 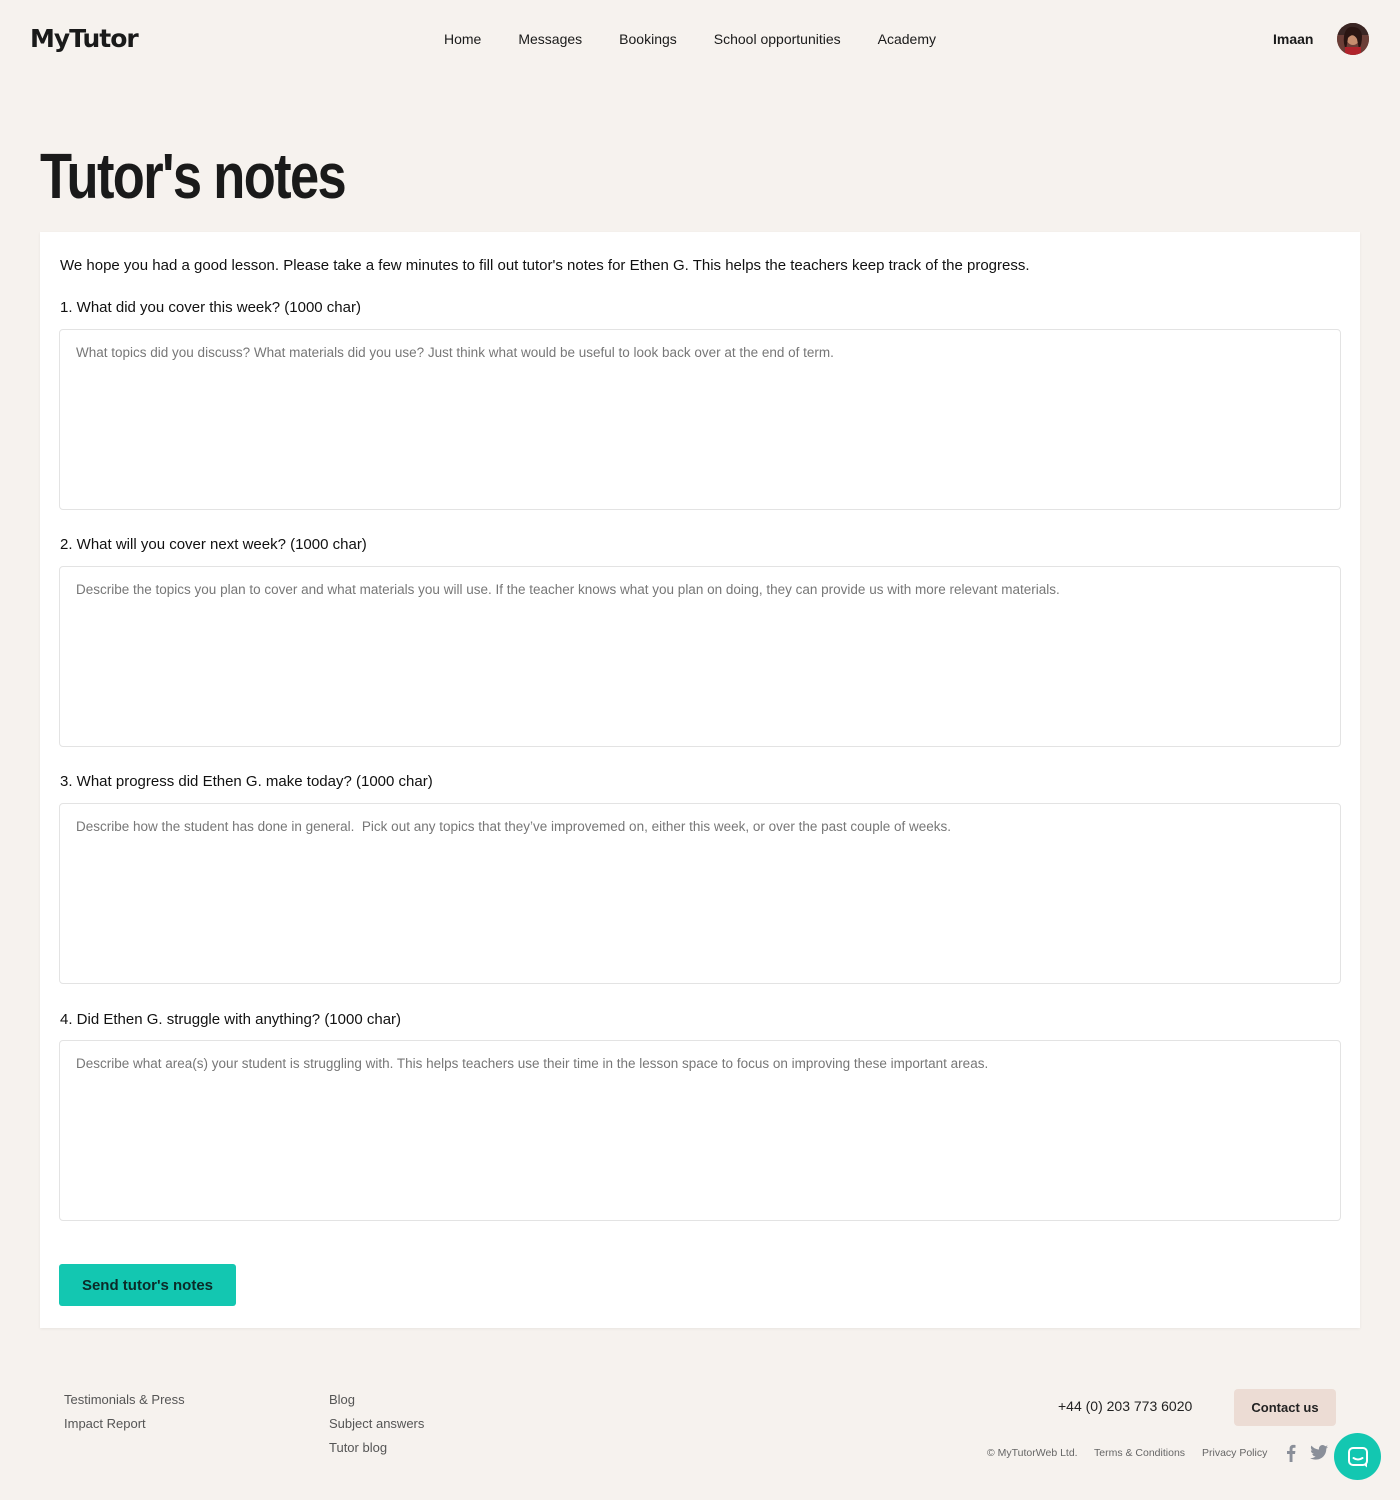 What do you see at coordinates (648, 39) in the screenshot?
I see `nav-bookings: Bookings` at bounding box center [648, 39].